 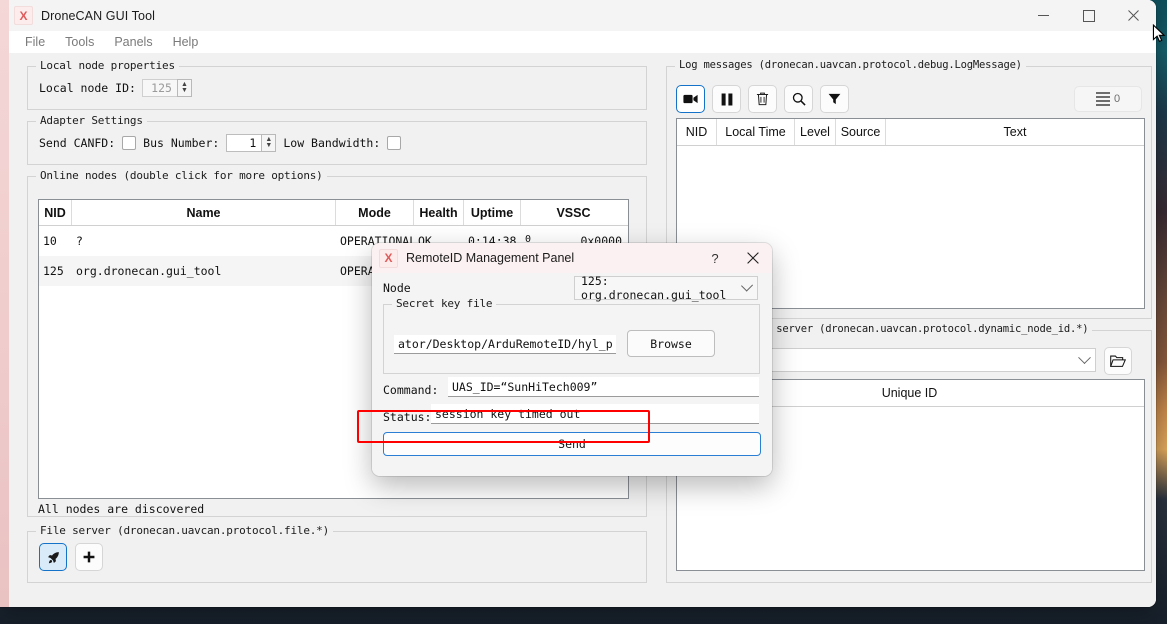 I want to click on online-nodes-header-row: NID Name Mode Health Uptime VSSC, so click(x=333, y=213).